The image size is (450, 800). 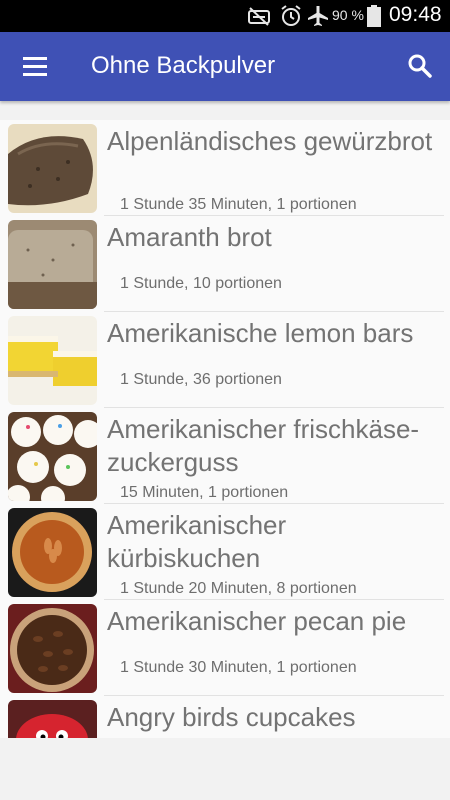 I want to click on recipe-meta: 1 Stunde 20 Minuten, 8 portionen, so click(x=238, y=588).